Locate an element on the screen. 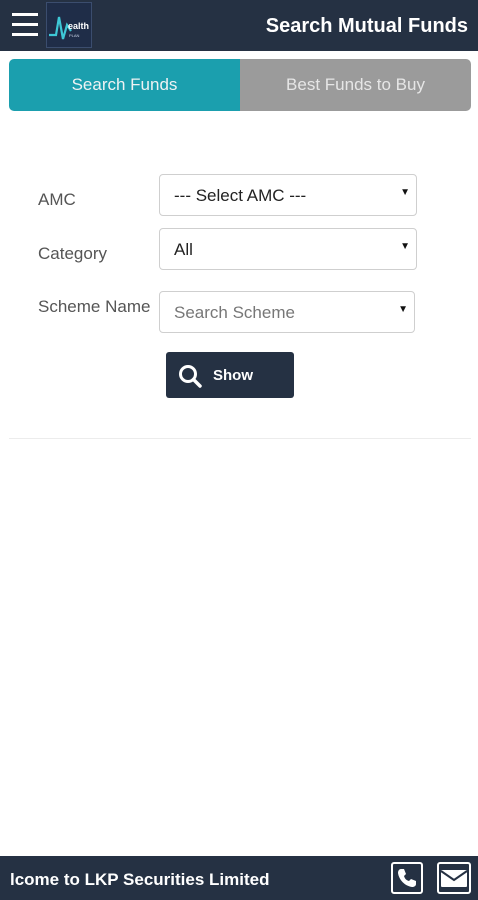  show-button-label: Show is located at coordinates (233, 375).